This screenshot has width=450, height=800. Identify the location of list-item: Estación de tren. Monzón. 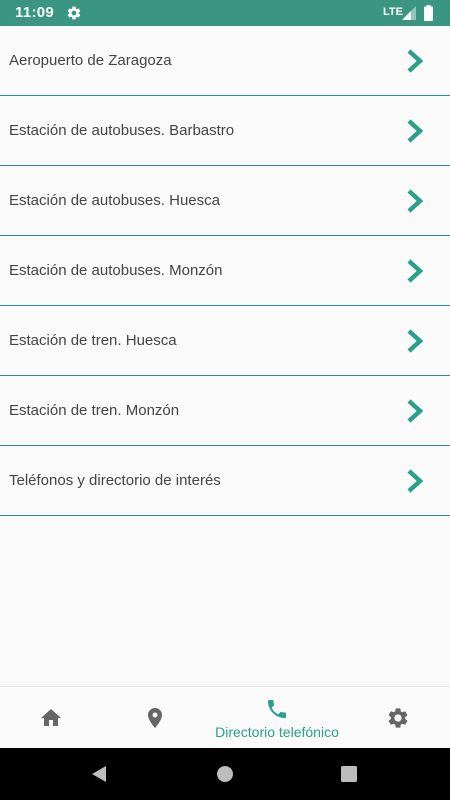
(225, 411).